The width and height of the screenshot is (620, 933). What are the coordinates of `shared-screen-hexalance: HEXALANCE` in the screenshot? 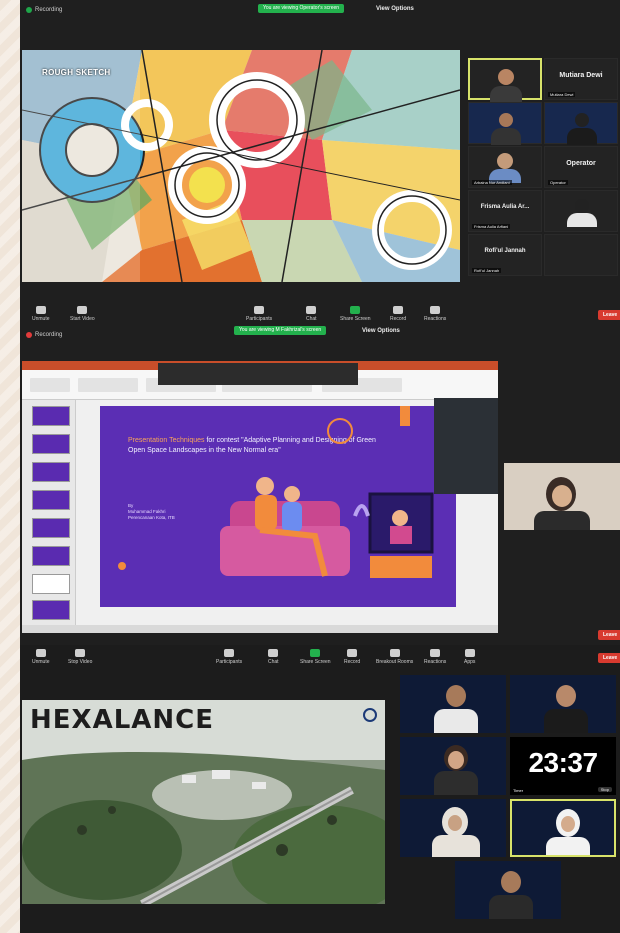 It's located at (203, 802).